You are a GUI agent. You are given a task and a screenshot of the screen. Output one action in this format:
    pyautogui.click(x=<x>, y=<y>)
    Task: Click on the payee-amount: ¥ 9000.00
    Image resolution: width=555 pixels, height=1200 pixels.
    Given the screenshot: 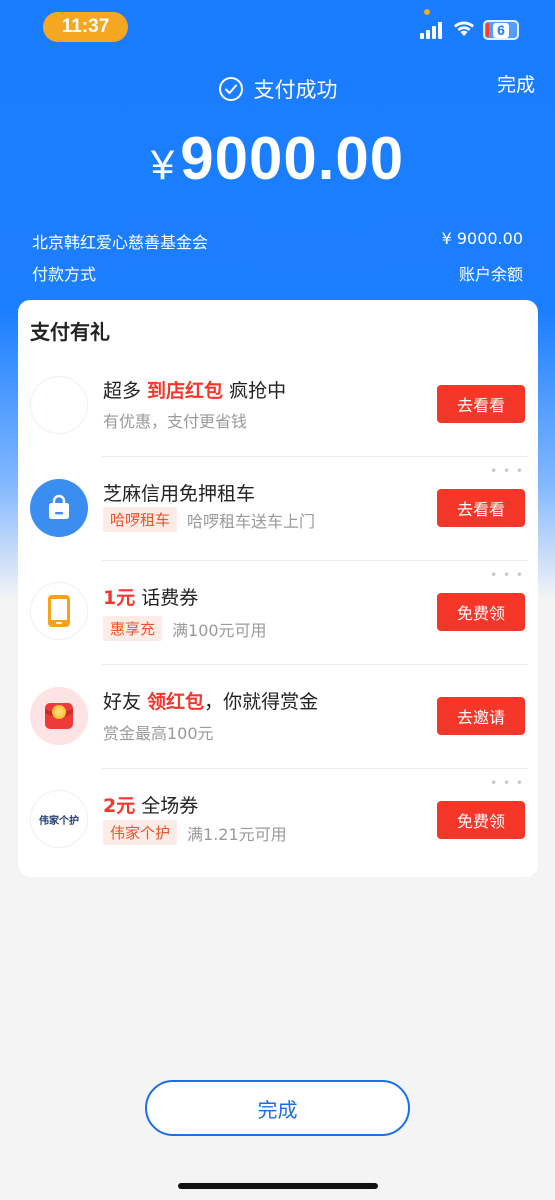 What is the action you would take?
    pyautogui.click(x=482, y=238)
    